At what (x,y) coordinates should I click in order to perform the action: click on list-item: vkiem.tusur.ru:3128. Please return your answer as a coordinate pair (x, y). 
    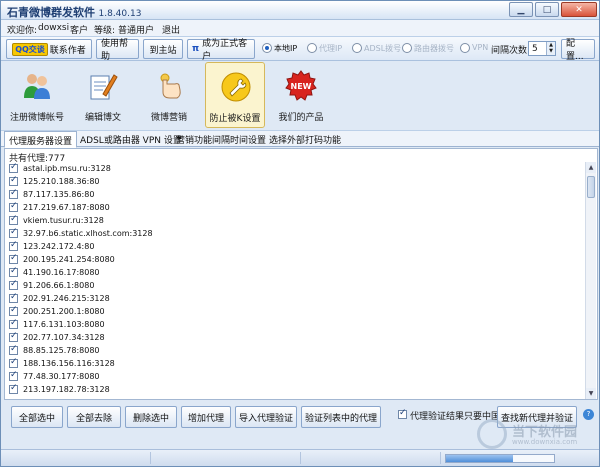
    Looking at the image, I should click on (56, 220).